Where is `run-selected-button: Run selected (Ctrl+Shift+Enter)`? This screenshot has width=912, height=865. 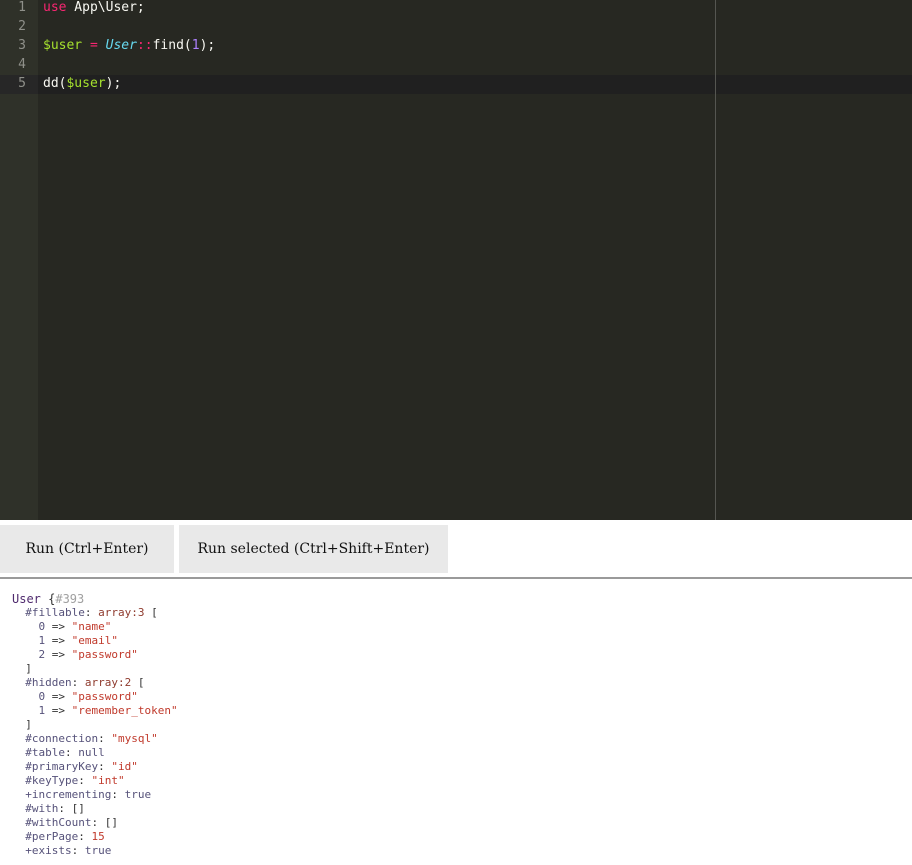
run-selected-button: Run selected (Ctrl+Shift+Enter) is located at coordinates (313, 549).